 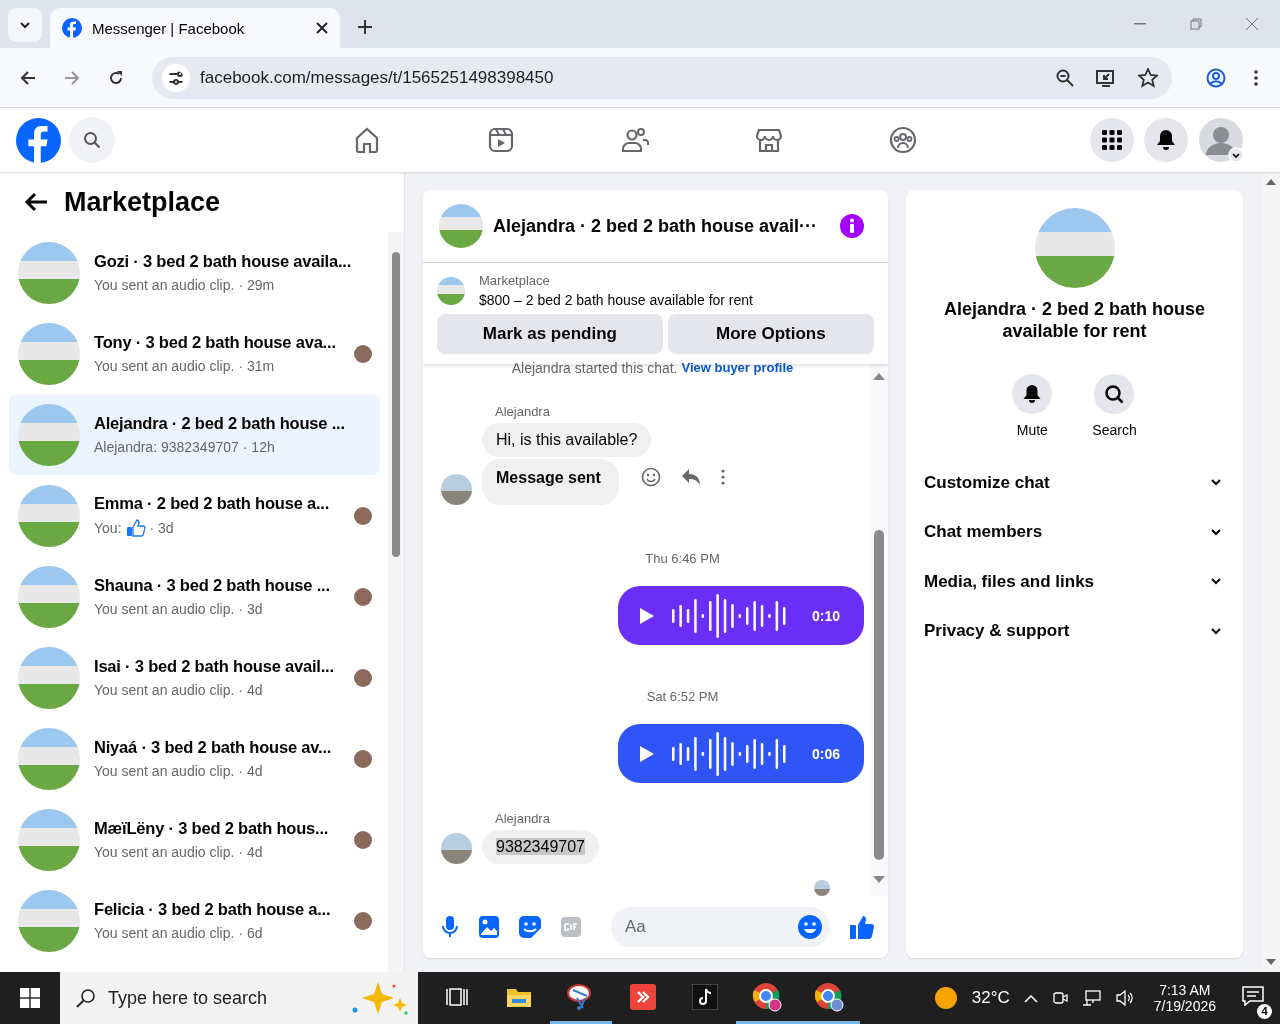 I want to click on conversation-item: Emma · 2 bed 2 bath house a... You: · 3d, so click(x=194, y=515).